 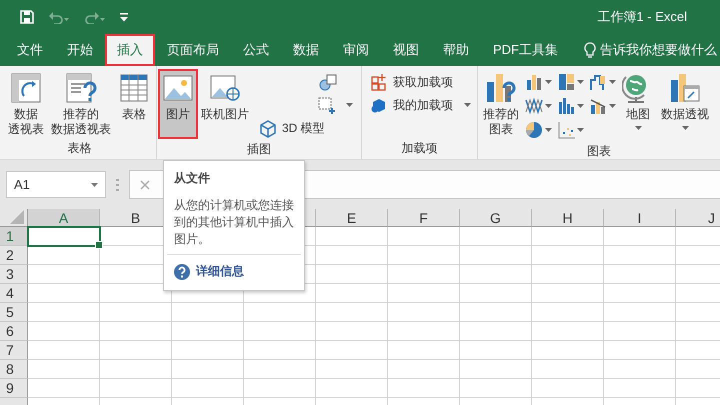 I want to click on more-info-link: 详细信息, so click(x=220, y=271).